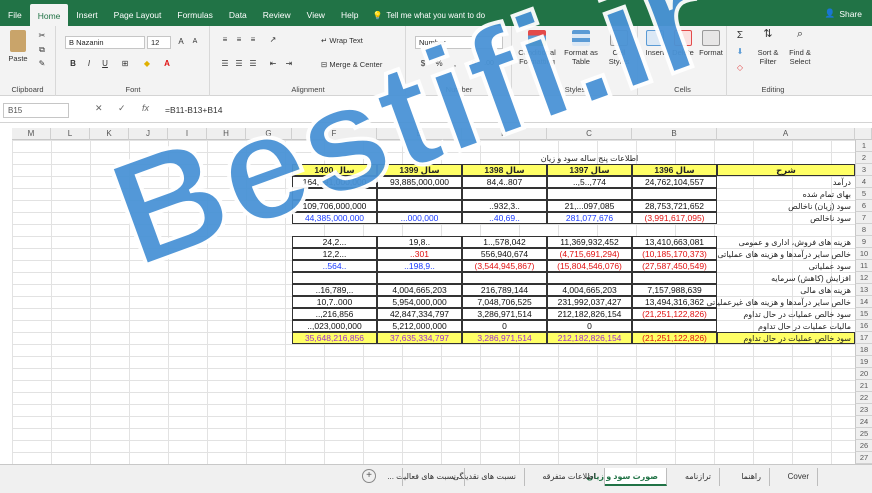 The image size is (872, 493). Describe the element at coordinates (349, 15) in the screenshot. I see `ribbon-tab-help: Help` at that location.